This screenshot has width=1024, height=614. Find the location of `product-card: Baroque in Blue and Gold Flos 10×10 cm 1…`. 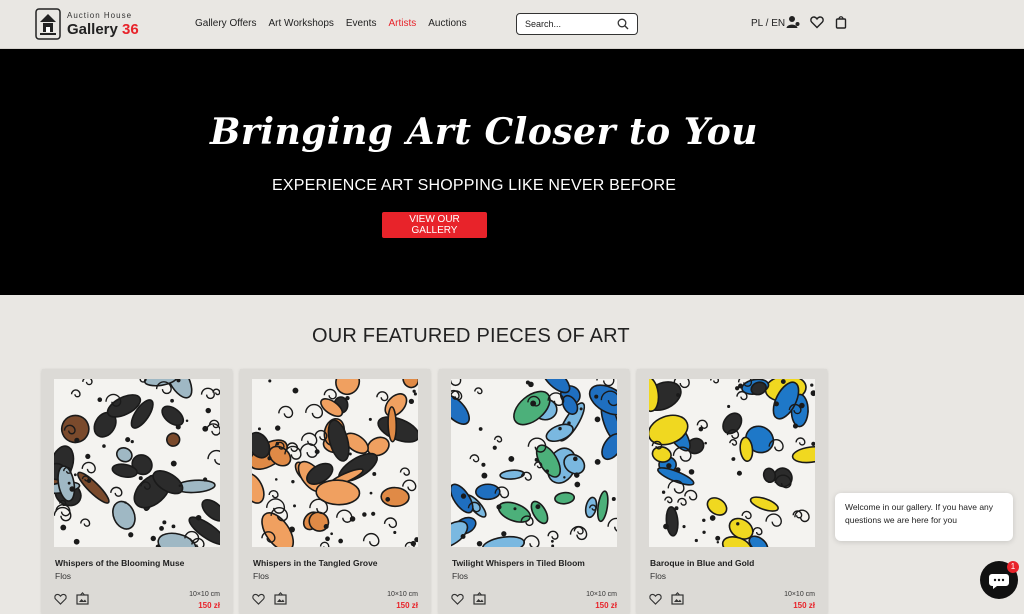

product-card: Baroque in Blue and Gold Flos 10×10 cm 1… is located at coordinates (732, 491).